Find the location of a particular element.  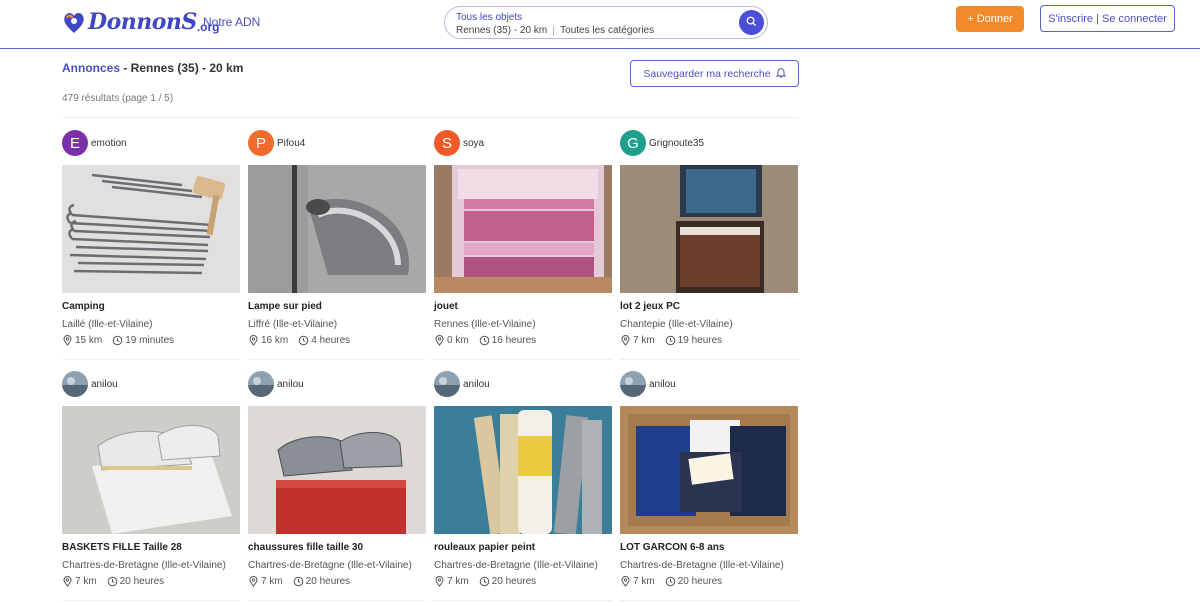

listing-title: chaussures fille taille 30 is located at coordinates (305, 547).